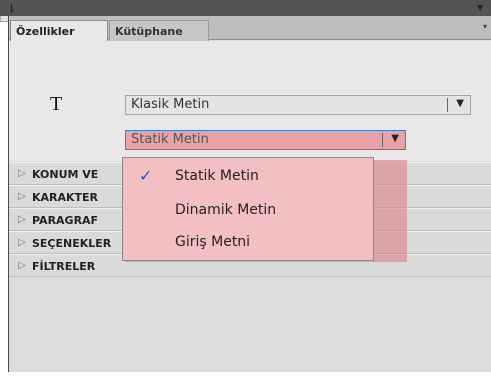 This screenshot has width=491, height=388. Describe the element at coordinates (213, 242) in the screenshot. I see `menu-item-label: Giriş Metni` at that location.